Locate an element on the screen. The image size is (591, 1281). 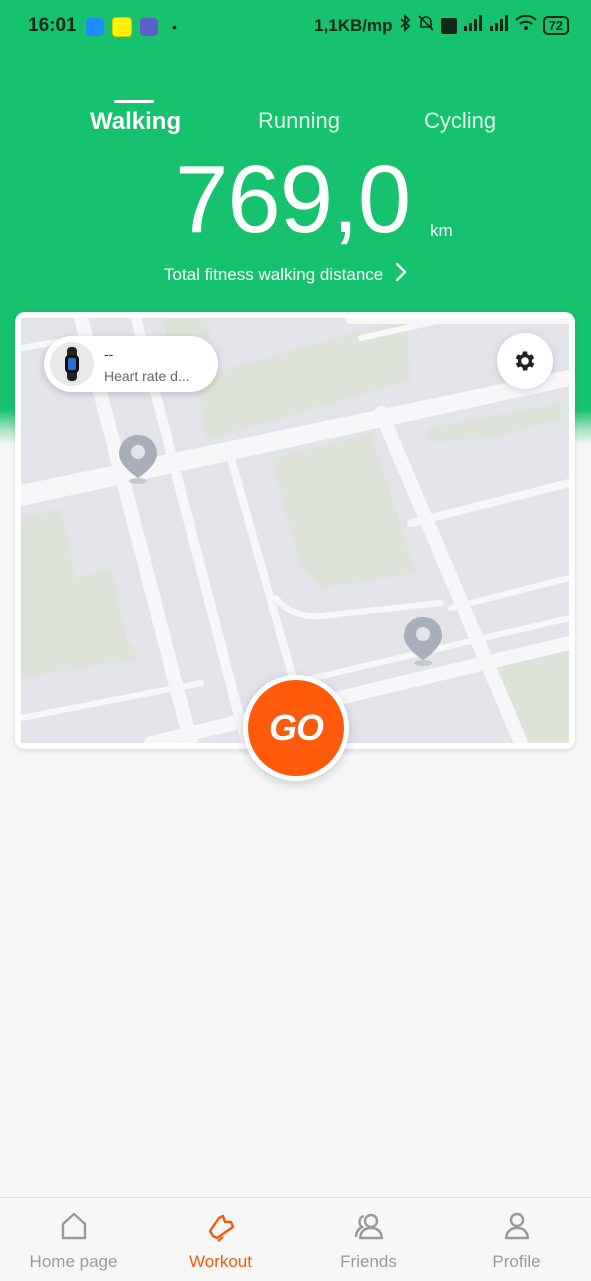
device-name: -- is located at coordinates (109, 354).